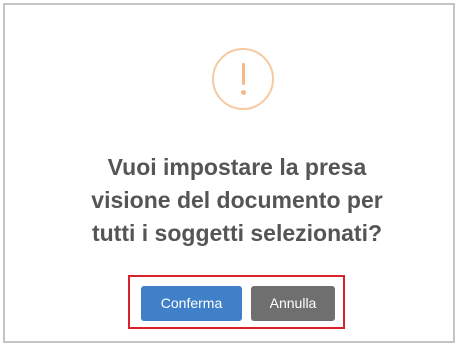  What do you see at coordinates (243, 74) in the screenshot?
I see `exclamation-bar` at bounding box center [243, 74].